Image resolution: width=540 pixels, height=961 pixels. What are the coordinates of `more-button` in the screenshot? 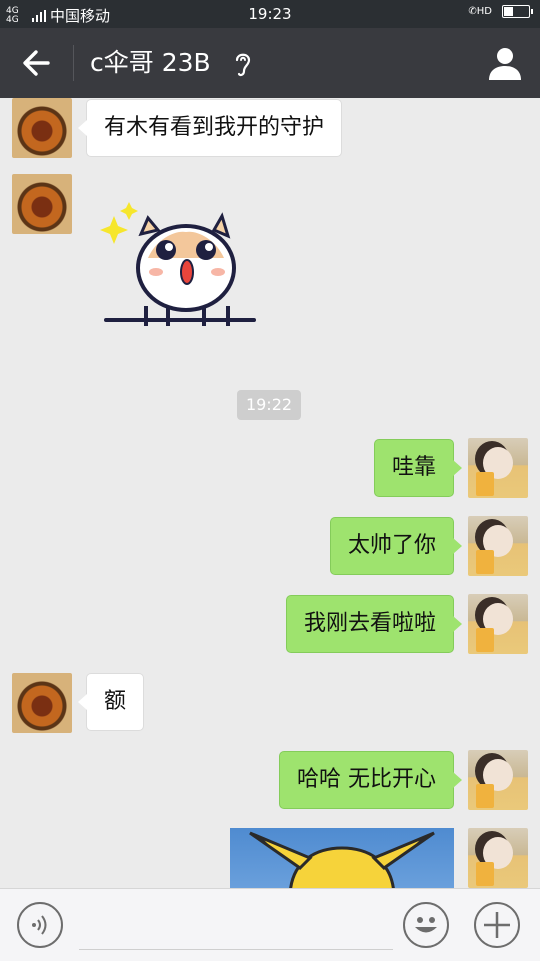 It's located at (497, 925).